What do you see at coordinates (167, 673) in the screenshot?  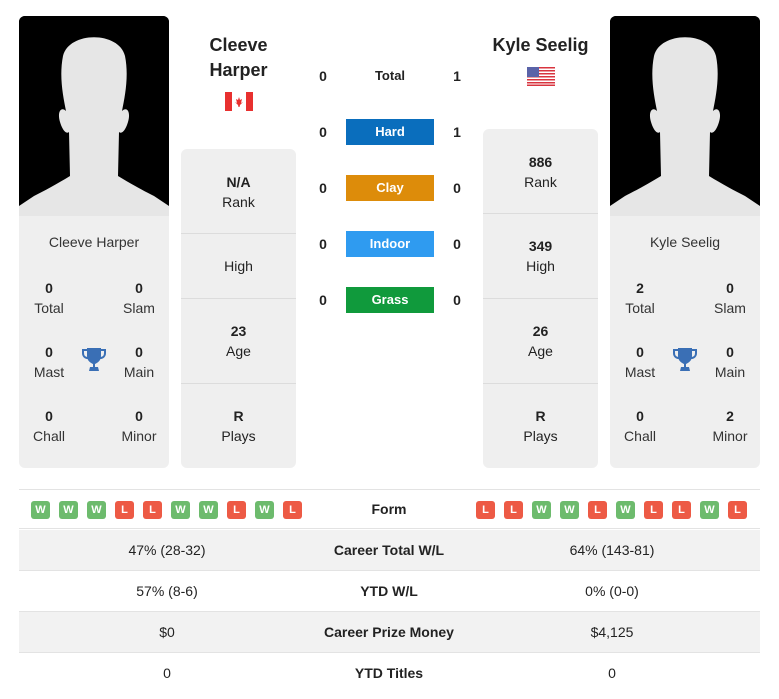 I see `player1-value: 0` at bounding box center [167, 673].